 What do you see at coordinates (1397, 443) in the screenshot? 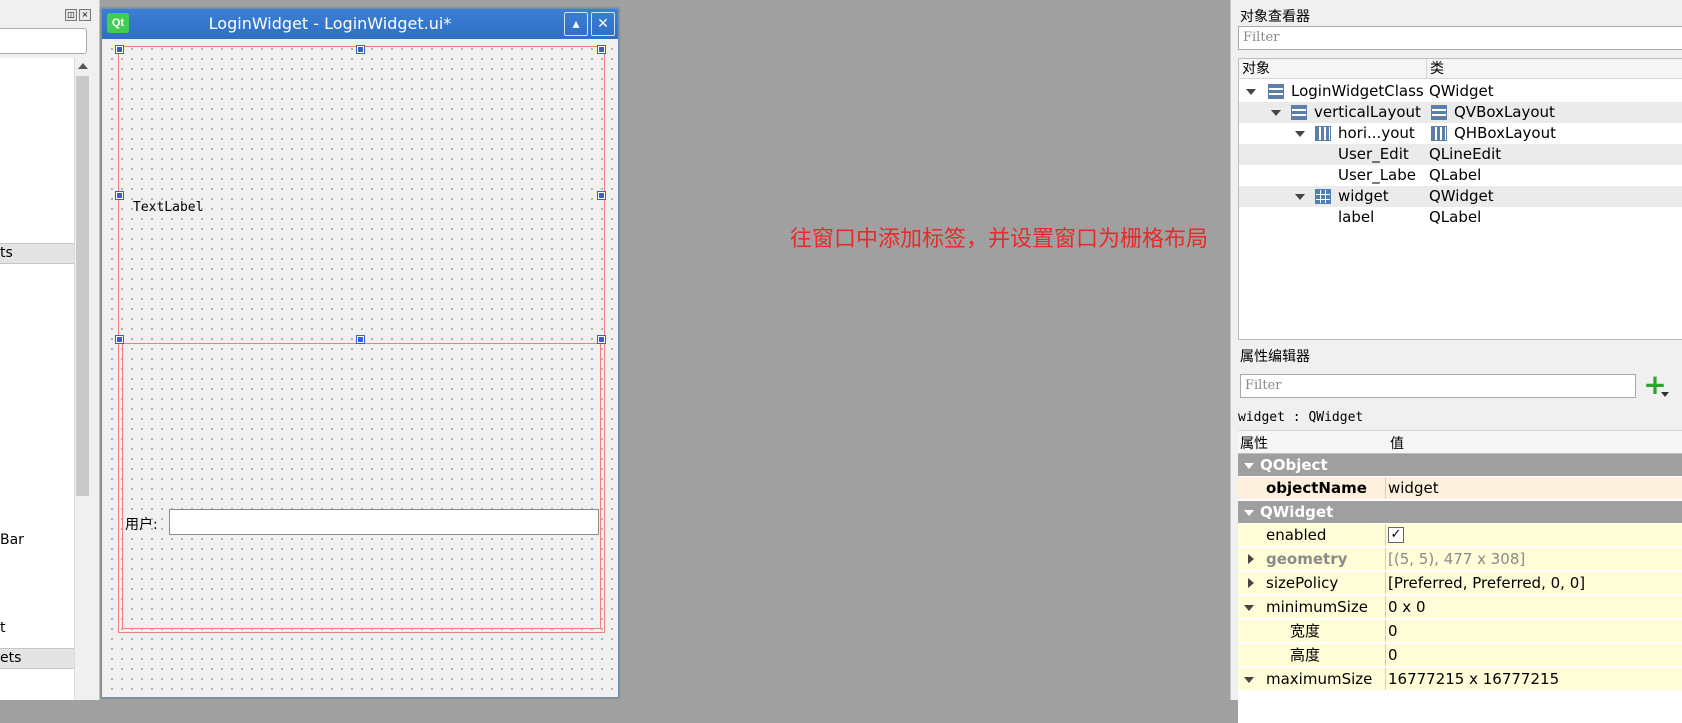
I see `column-header-value: 值` at bounding box center [1397, 443].